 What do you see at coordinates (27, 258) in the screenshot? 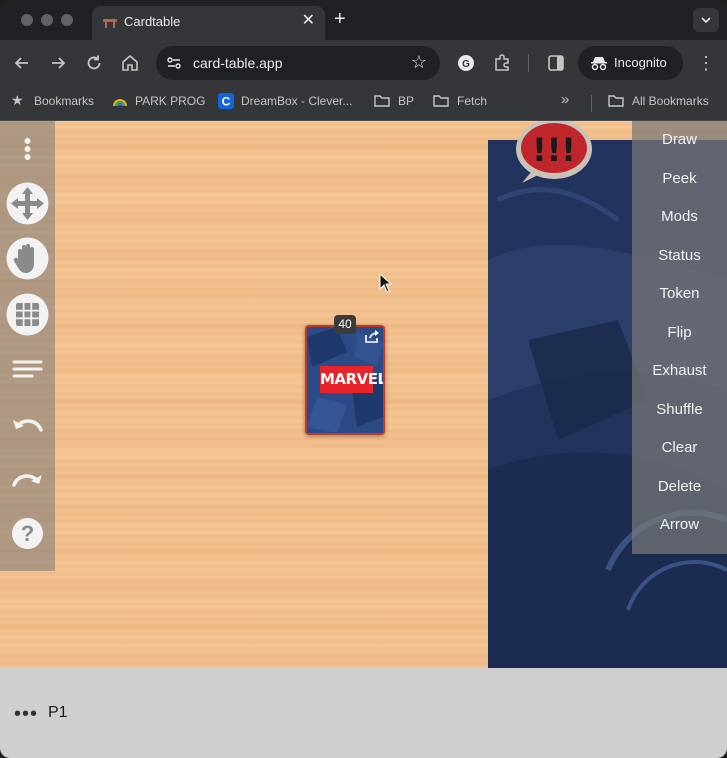
I see `hand-icon` at bounding box center [27, 258].